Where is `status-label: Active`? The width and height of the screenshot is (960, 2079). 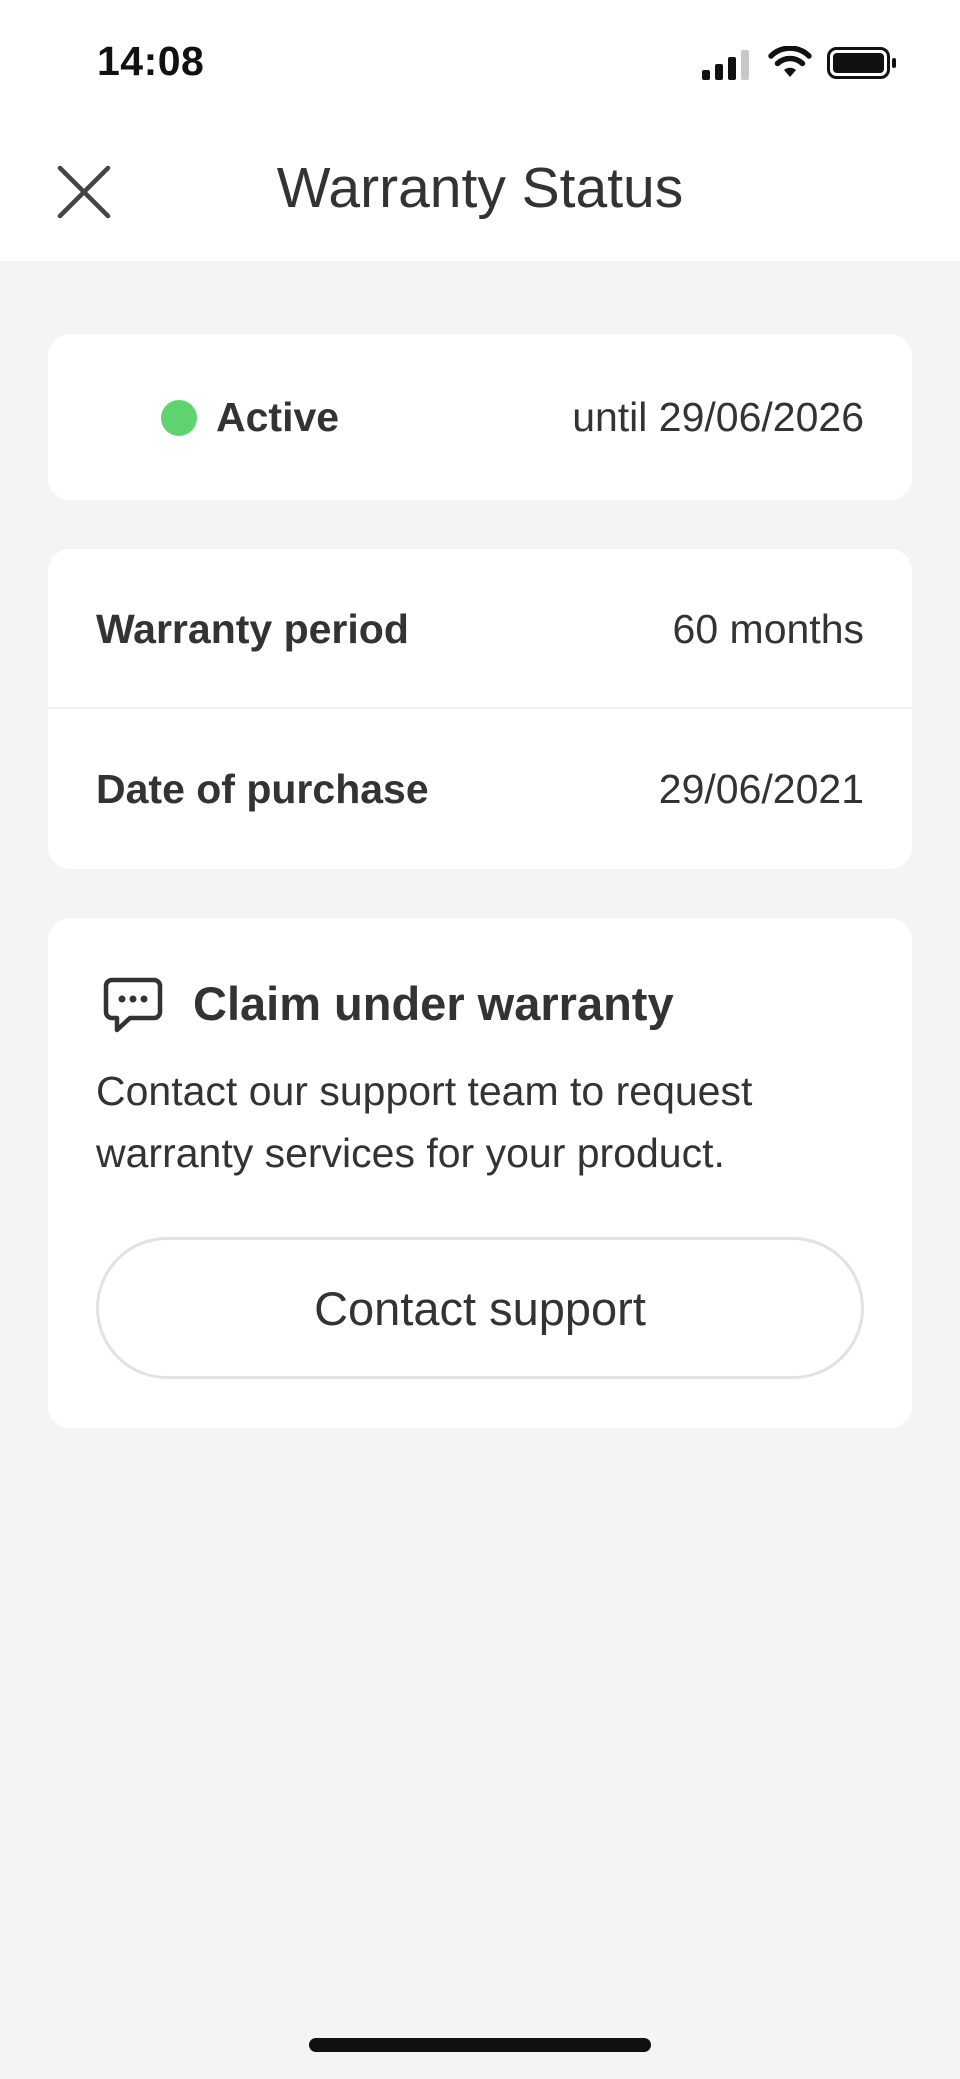 status-label: Active is located at coordinates (278, 417).